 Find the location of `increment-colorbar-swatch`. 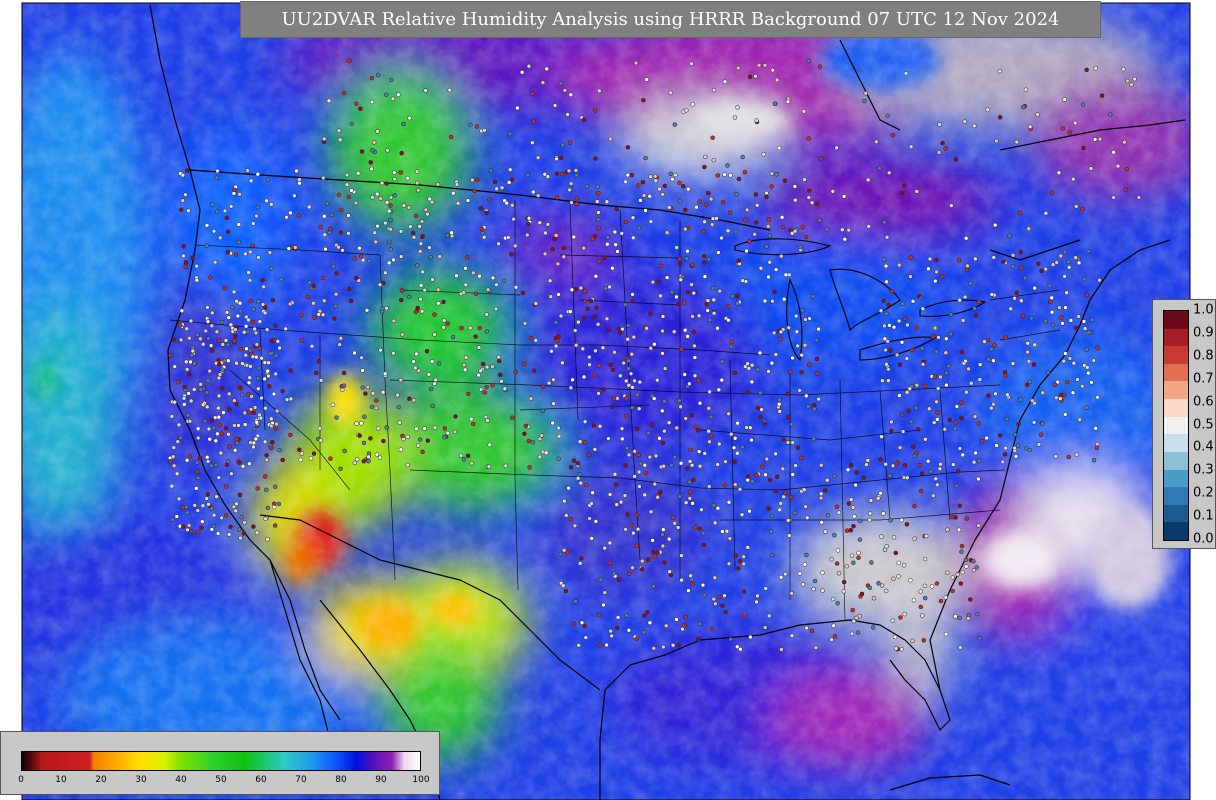

increment-colorbar-swatch is located at coordinates (1176, 460).